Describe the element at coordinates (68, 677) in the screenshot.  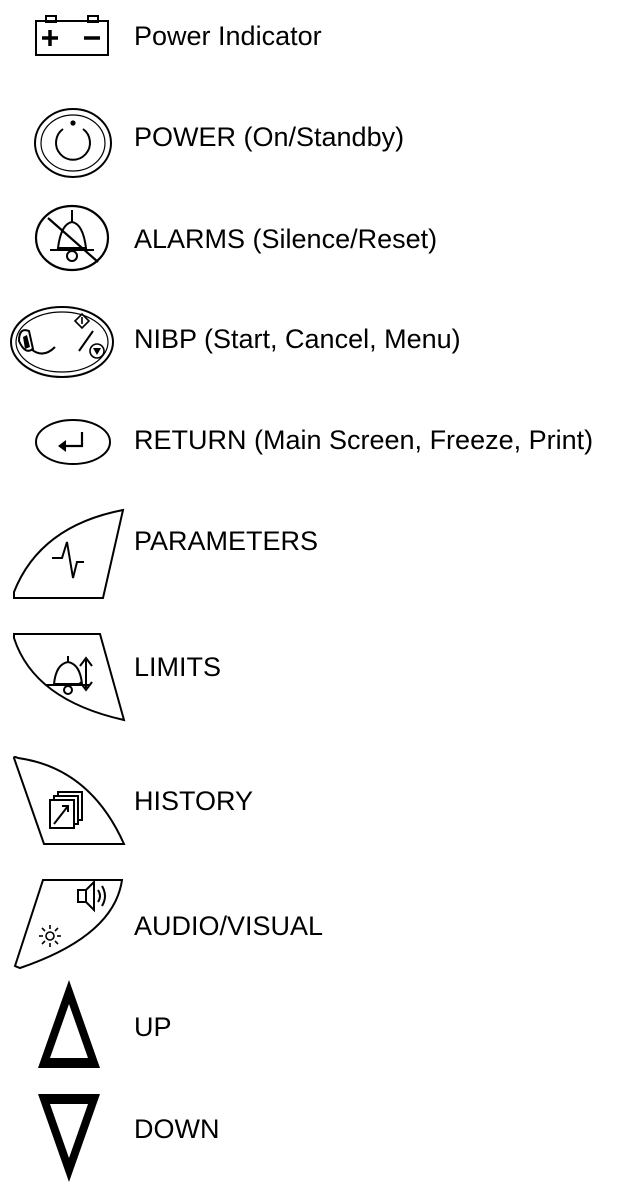
I see `alarm-limits-icon` at that location.